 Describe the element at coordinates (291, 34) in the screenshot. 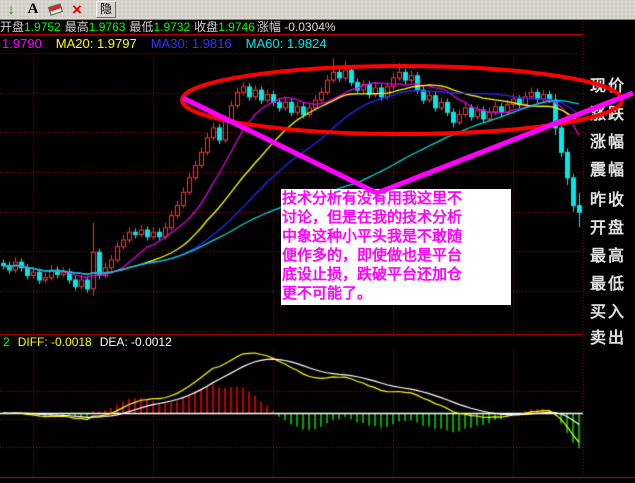

I see `header-separator` at that location.